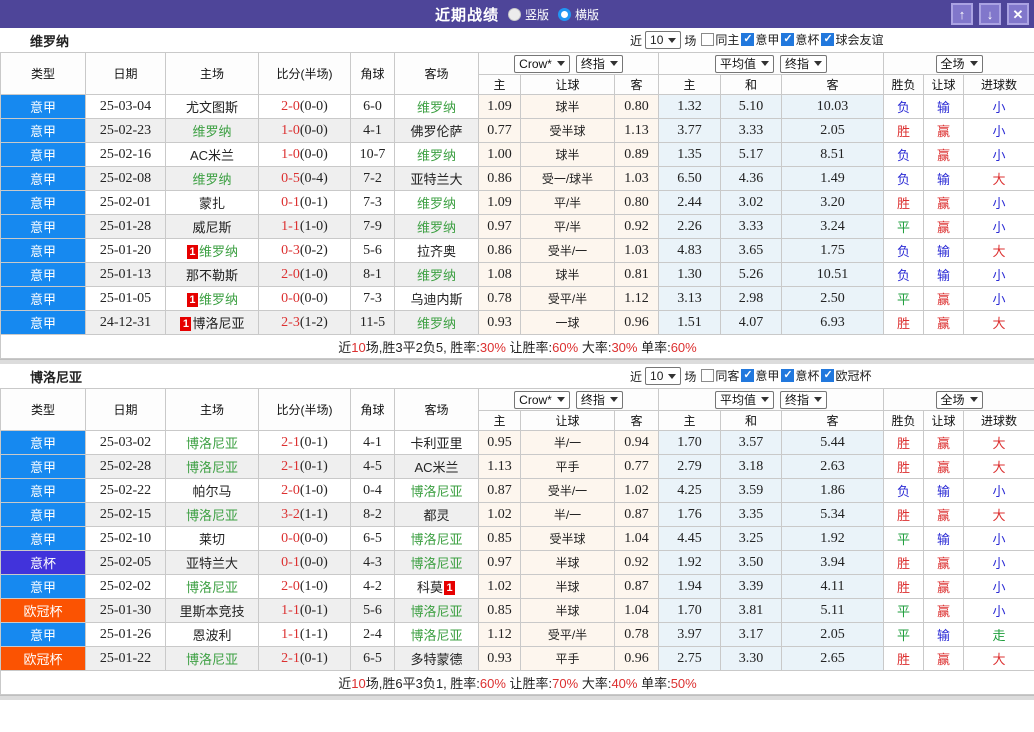 The image size is (1034, 732). Describe the element at coordinates (567, 178) in the screenshot. I see `handicap-line: 受一/球半` at that location.